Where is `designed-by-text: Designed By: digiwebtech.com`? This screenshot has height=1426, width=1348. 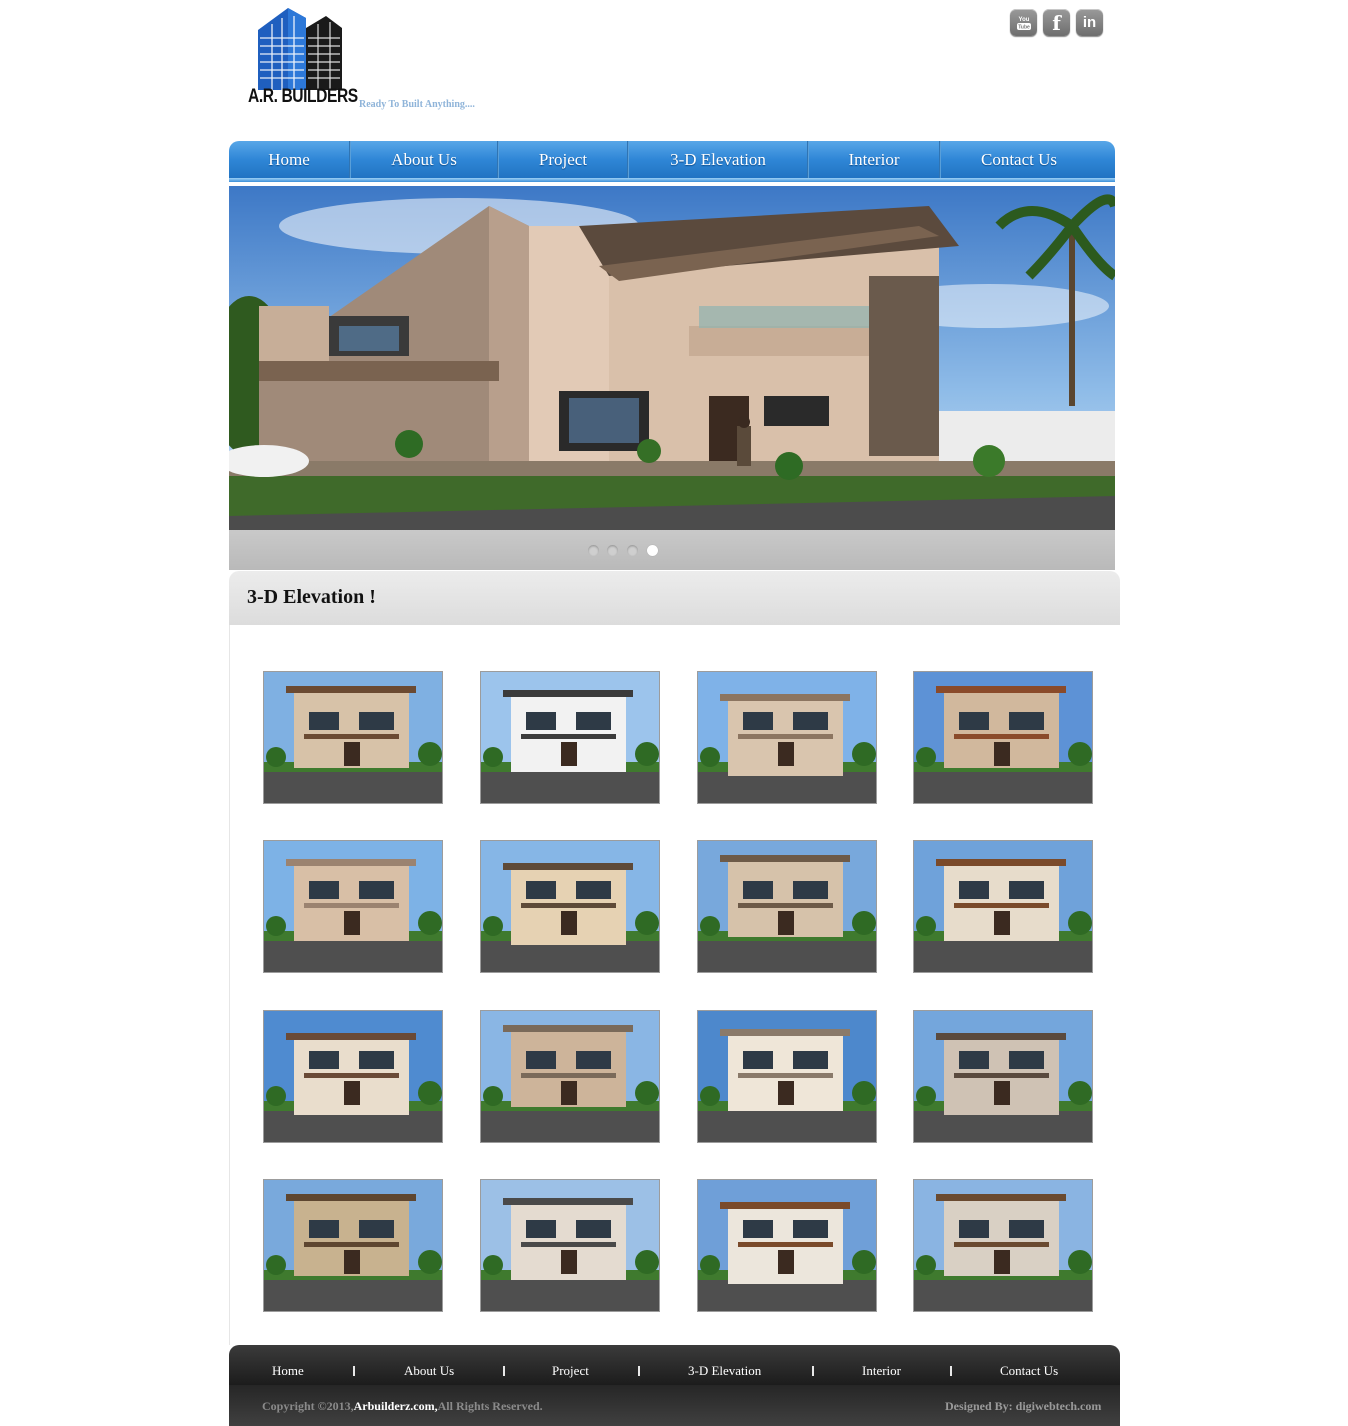 designed-by-text: Designed By: digiwebtech.com is located at coordinates (1023, 1406).